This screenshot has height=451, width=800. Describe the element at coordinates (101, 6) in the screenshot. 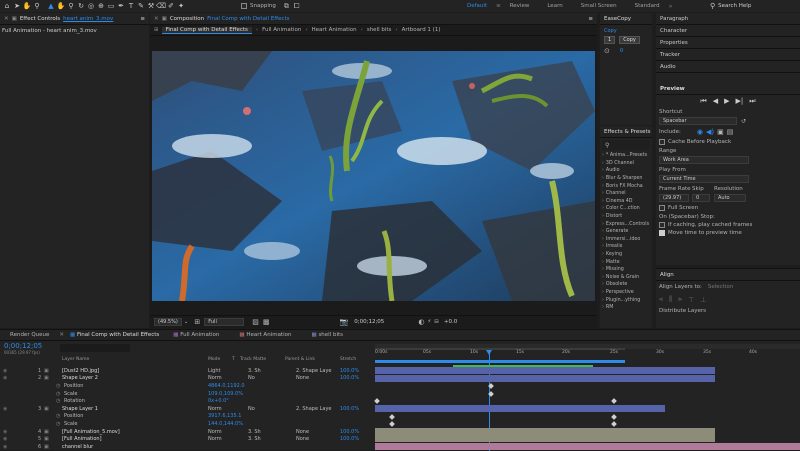

I see `pan-behind-tool-icon: ⊕` at that location.